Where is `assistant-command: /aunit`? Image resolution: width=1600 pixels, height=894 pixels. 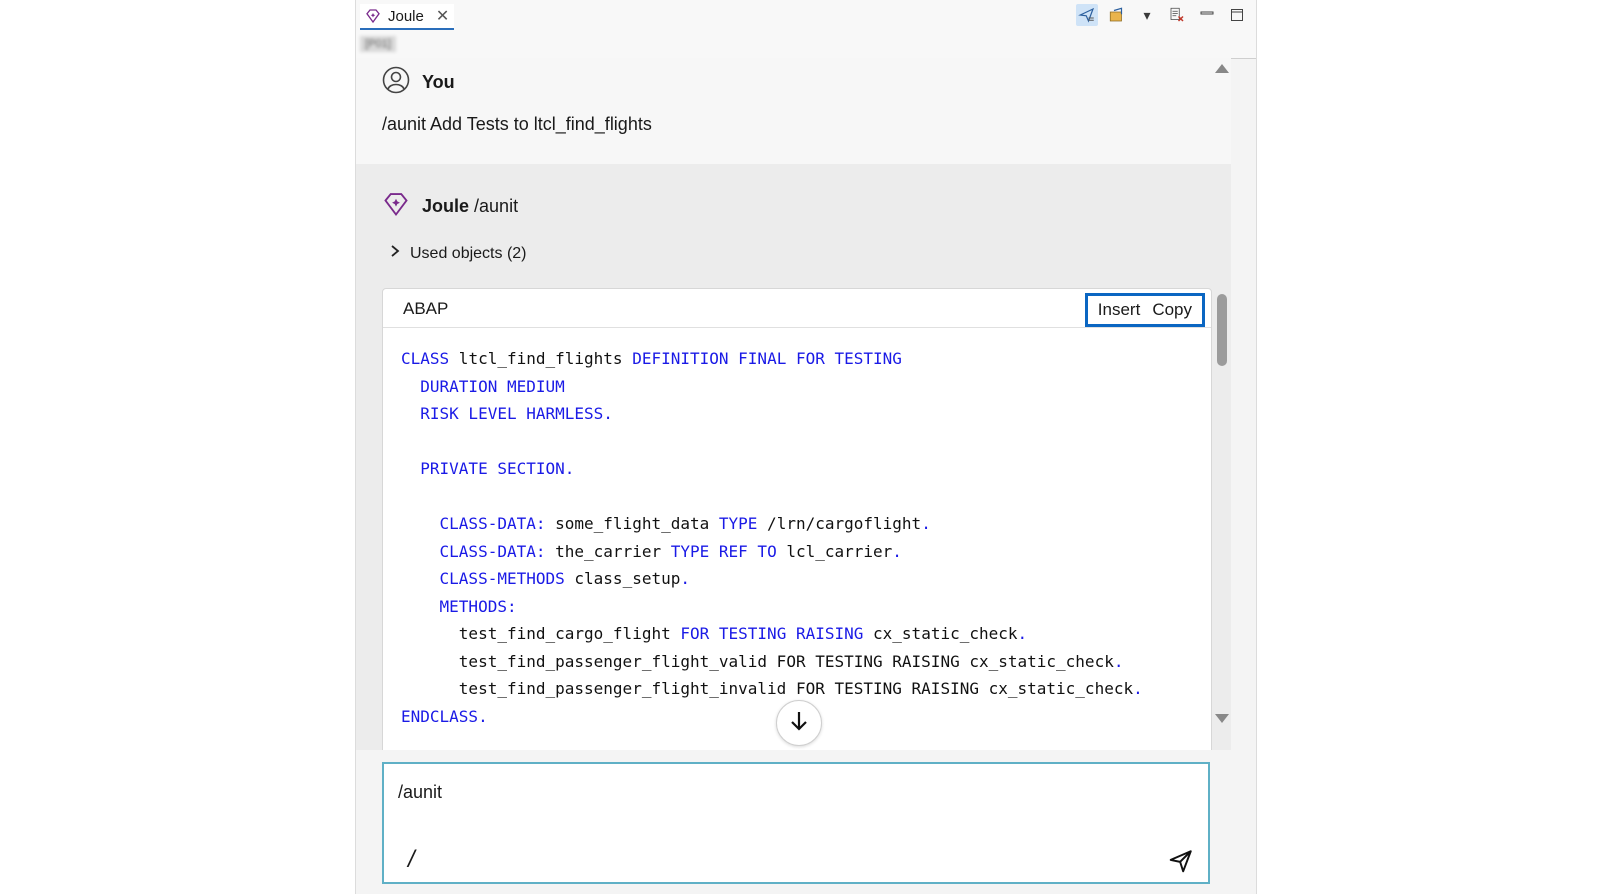 assistant-command: /aunit is located at coordinates (496, 206).